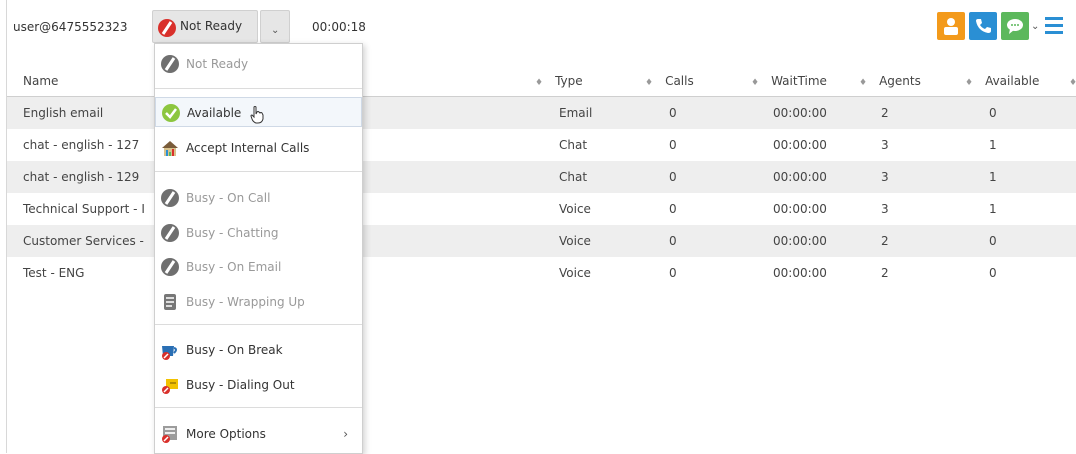 Image resolution: width=1076 pixels, height=454 pixels. I want to click on phone-button, so click(983, 26).